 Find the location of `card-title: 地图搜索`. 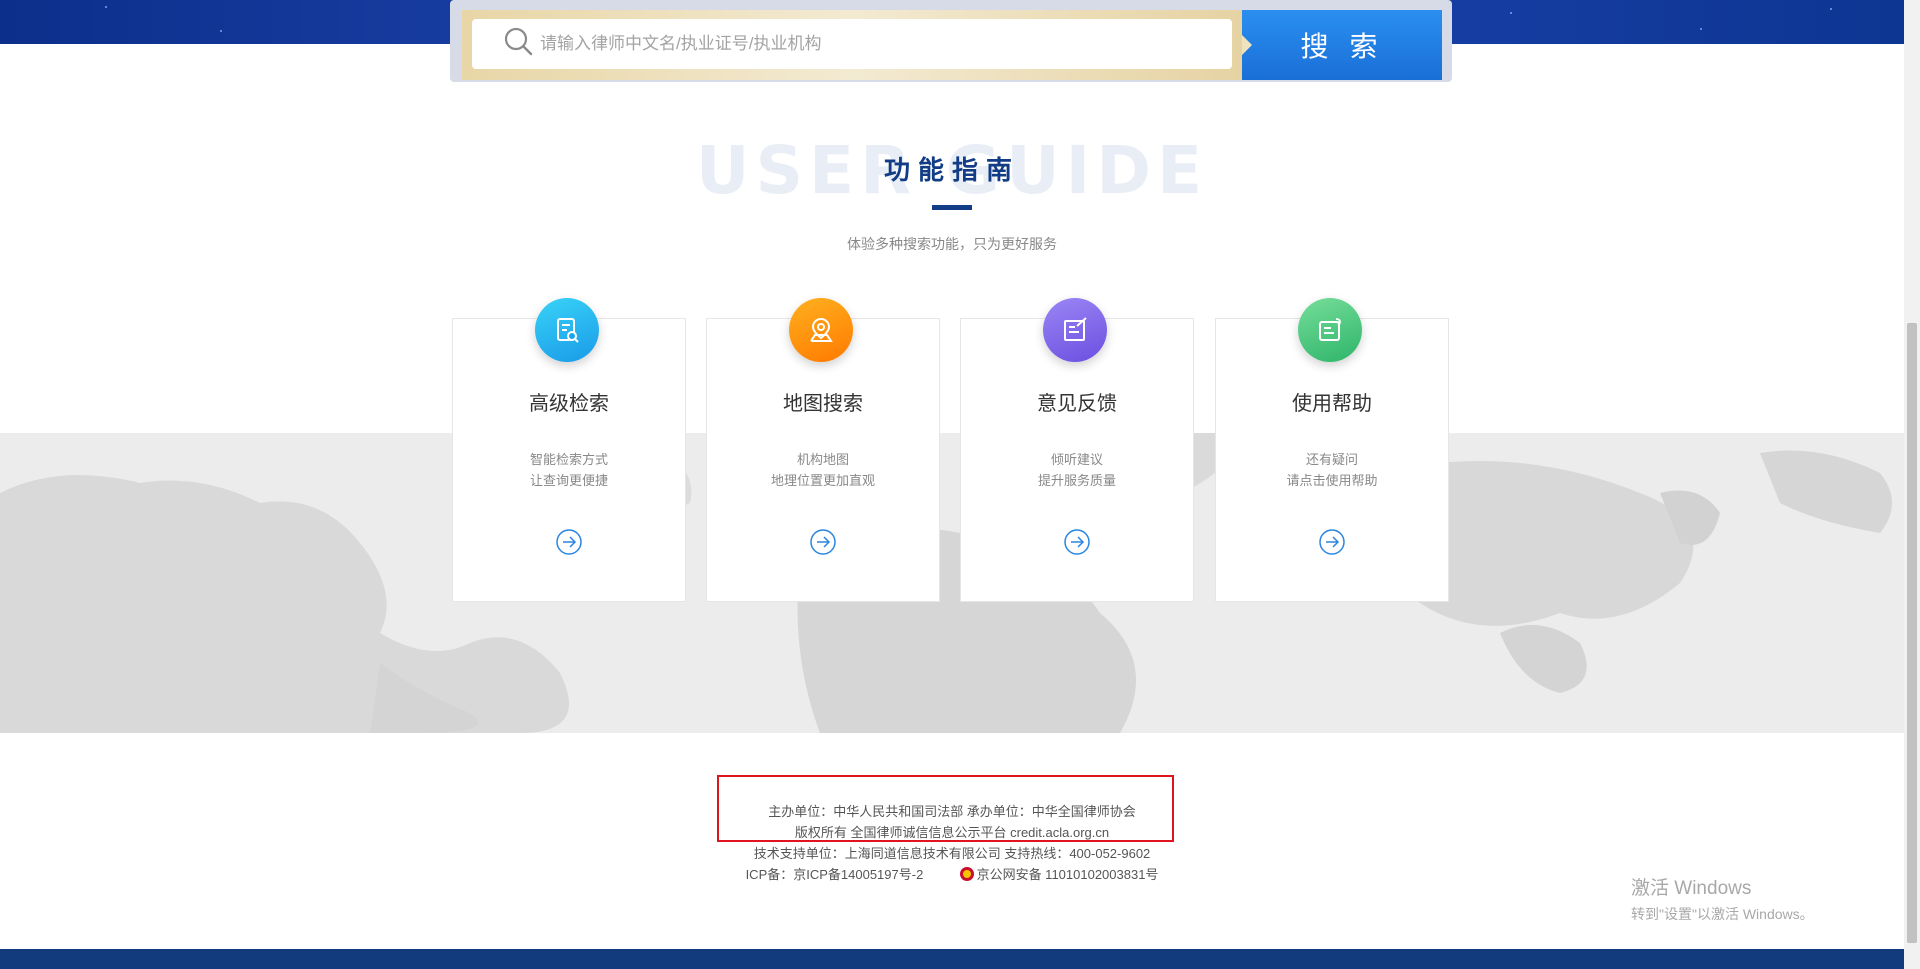

card-title: 地图搜索 is located at coordinates (823, 403).